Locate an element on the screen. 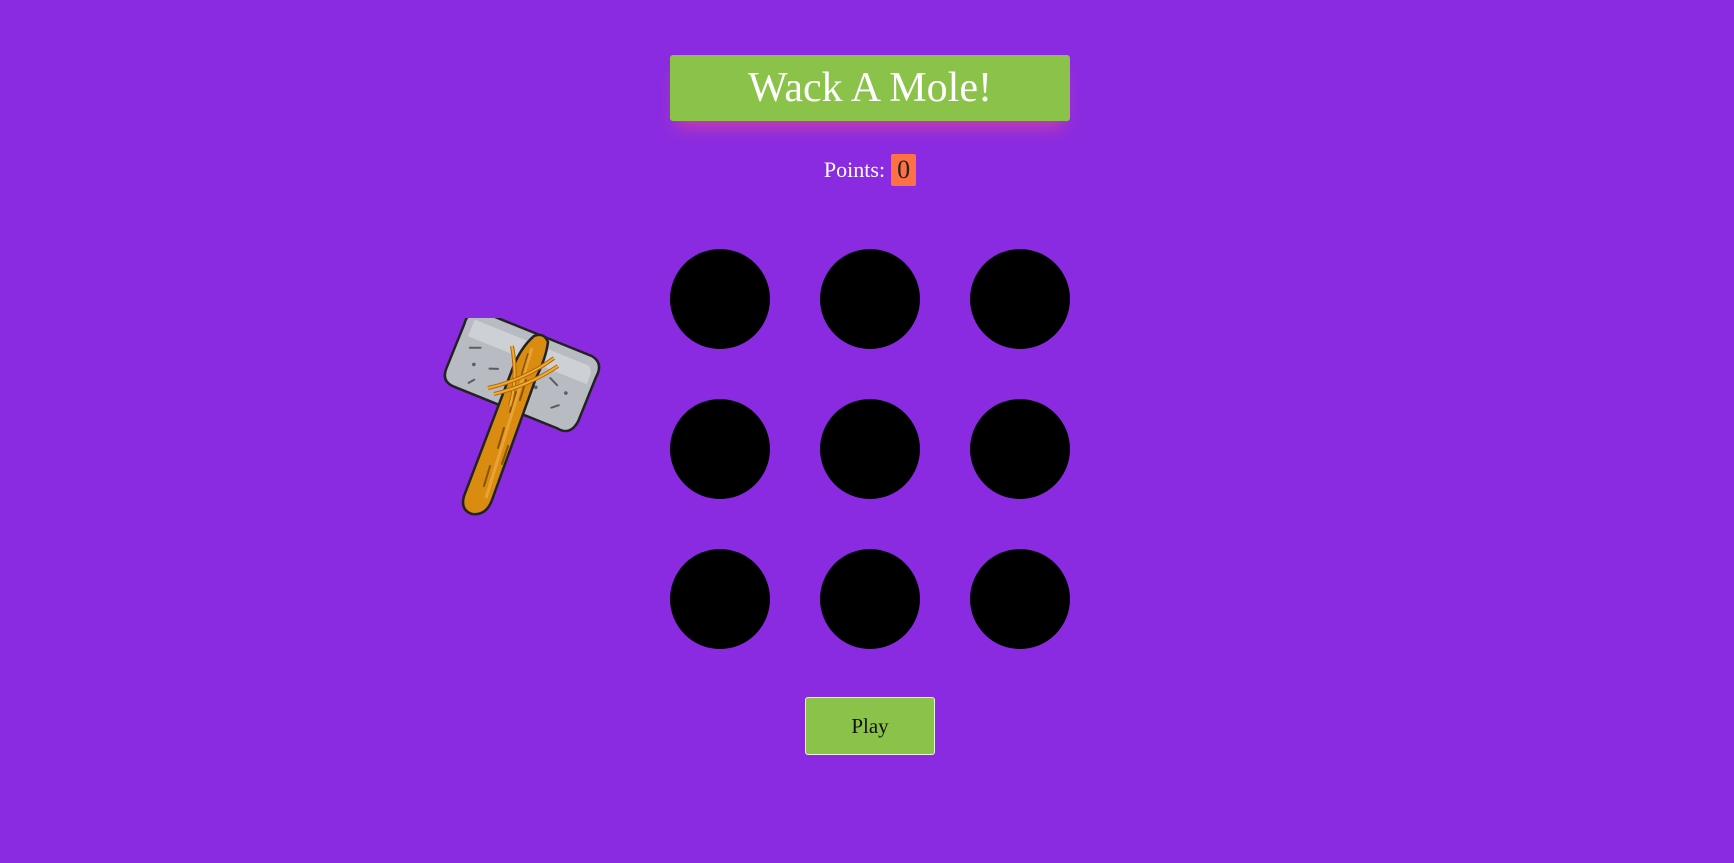  game-title: Wack A Mole! is located at coordinates (870, 88).